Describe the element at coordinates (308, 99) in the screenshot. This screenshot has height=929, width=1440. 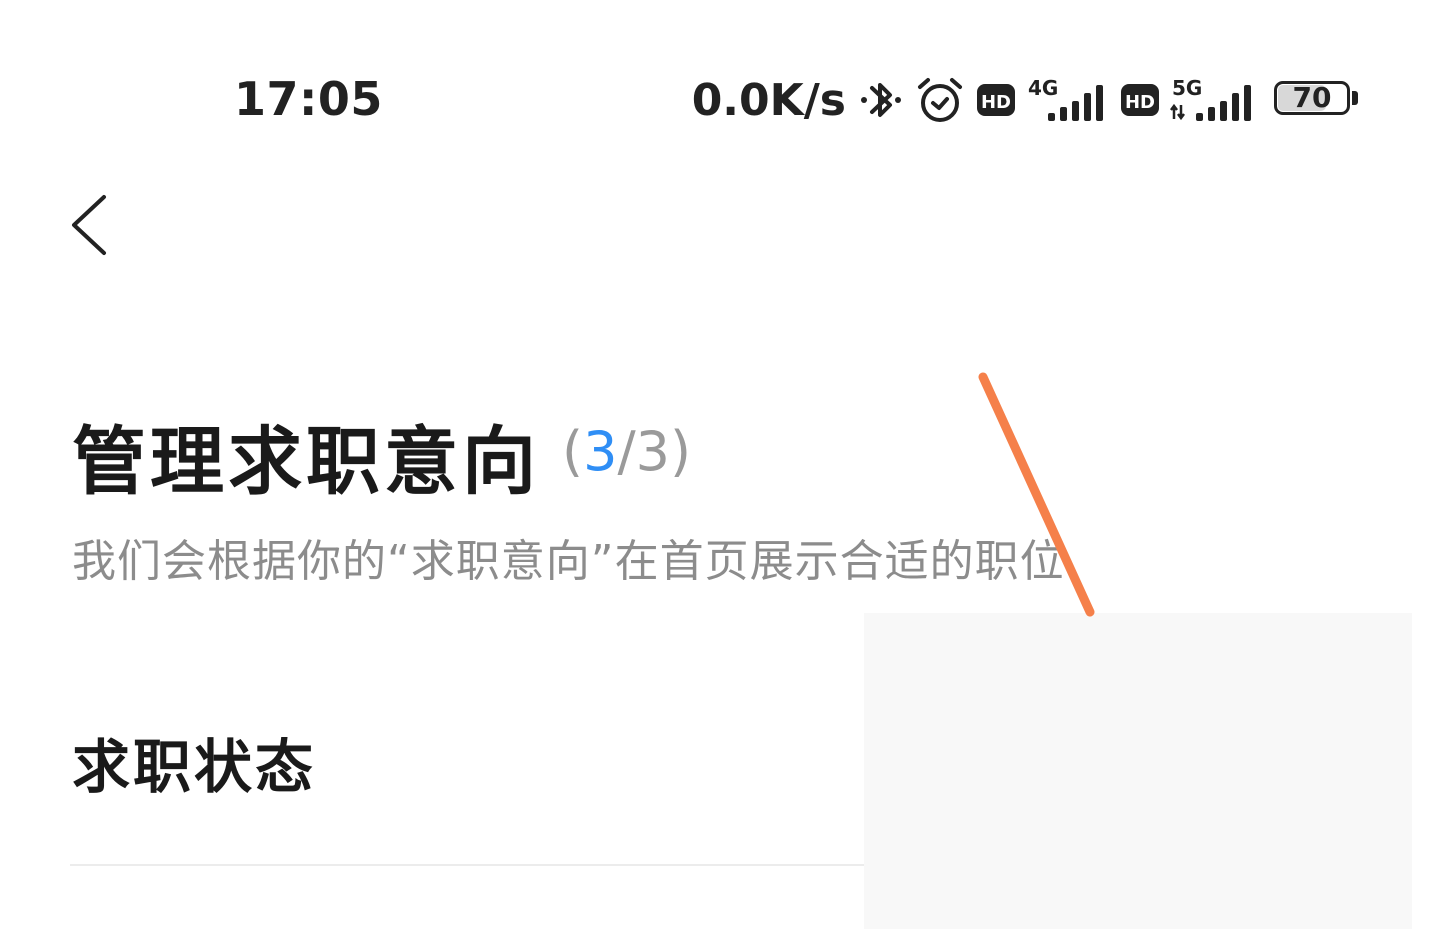
I see `status-time: 17:05` at that location.